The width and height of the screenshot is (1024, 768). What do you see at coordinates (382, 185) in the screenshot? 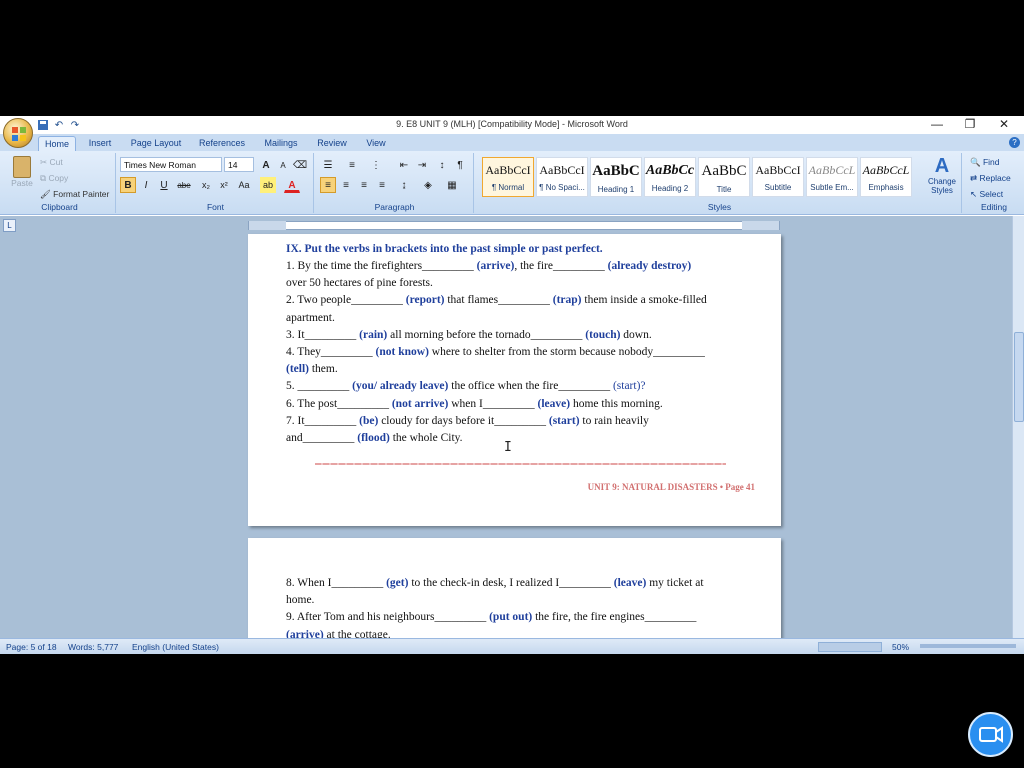
I see `justify-icon: ≡` at bounding box center [382, 185].